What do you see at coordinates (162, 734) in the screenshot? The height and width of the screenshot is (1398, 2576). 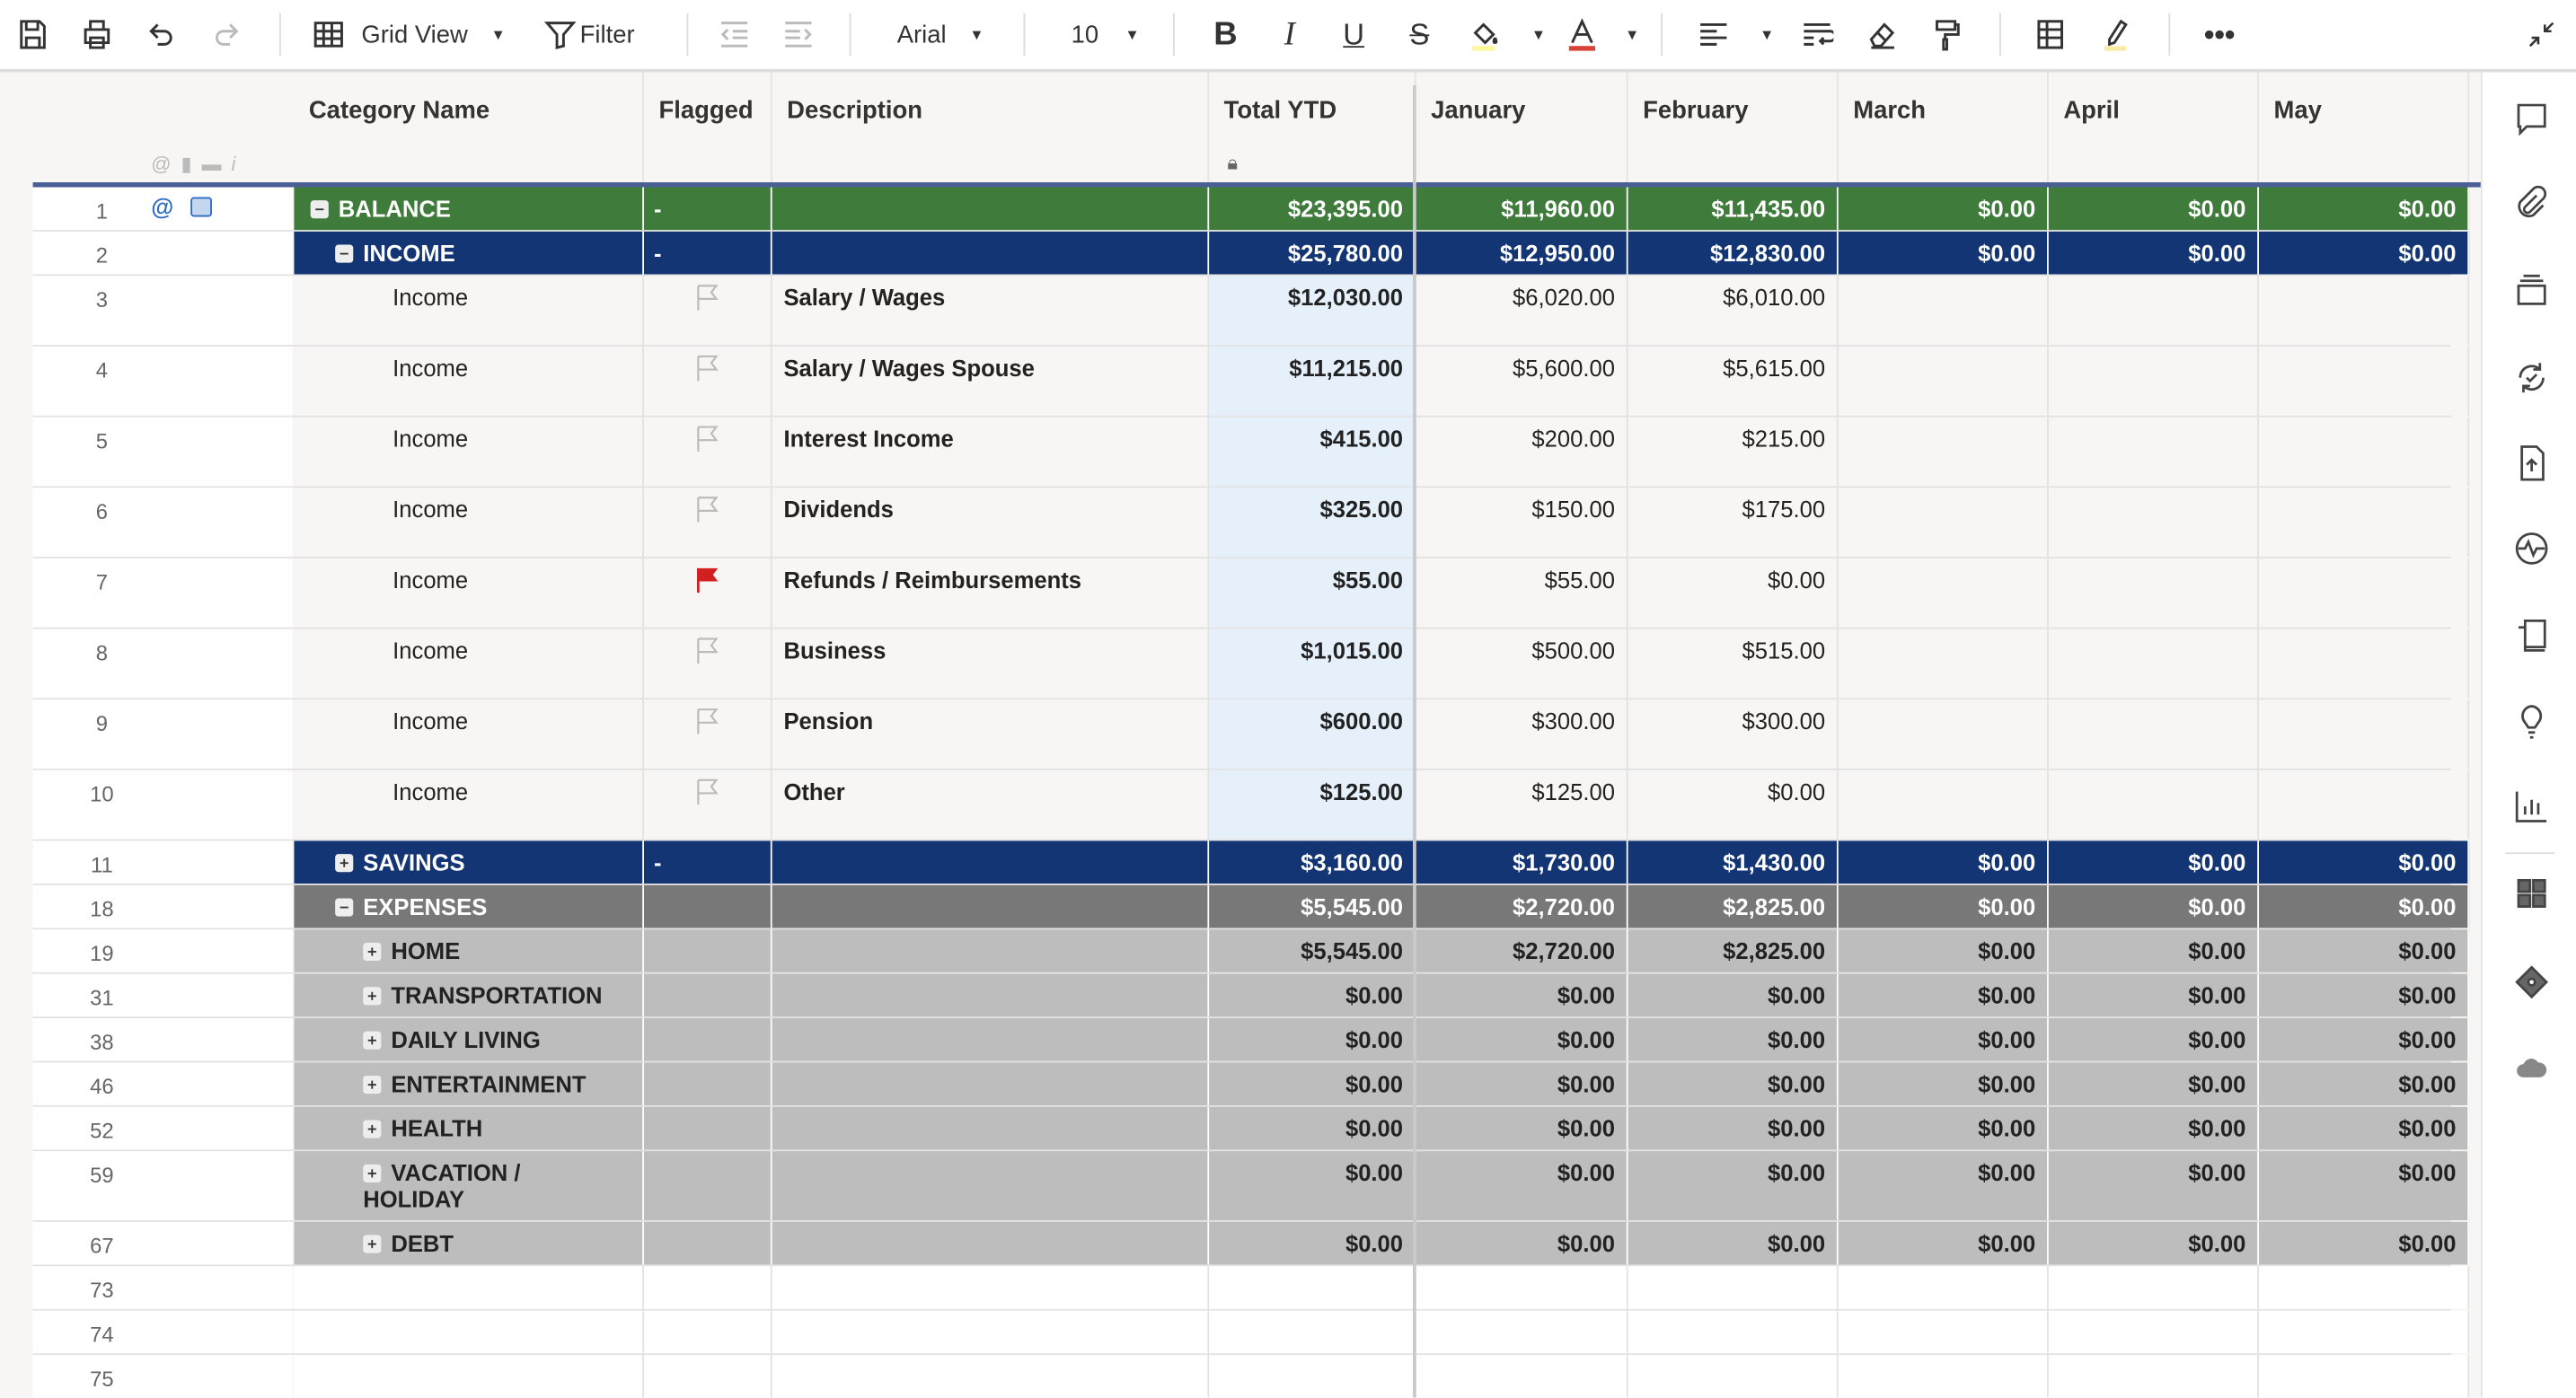 I see `row-number-cell: 9` at bounding box center [162, 734].